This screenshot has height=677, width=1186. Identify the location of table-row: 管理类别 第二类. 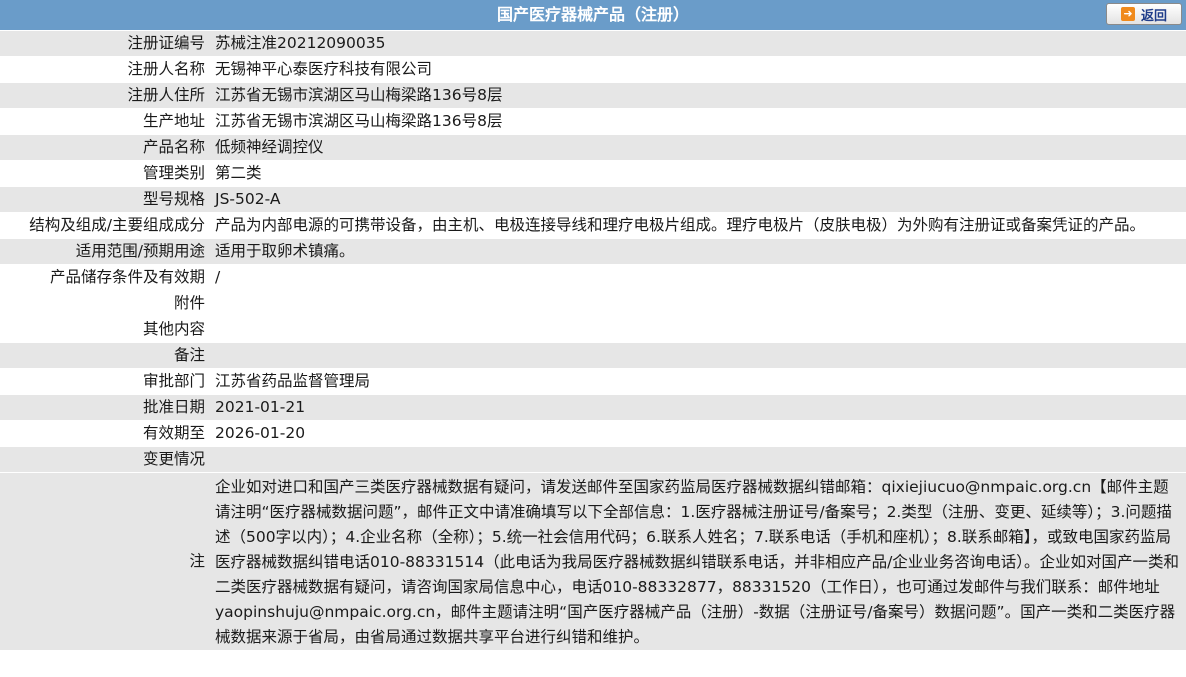
(593, 173).